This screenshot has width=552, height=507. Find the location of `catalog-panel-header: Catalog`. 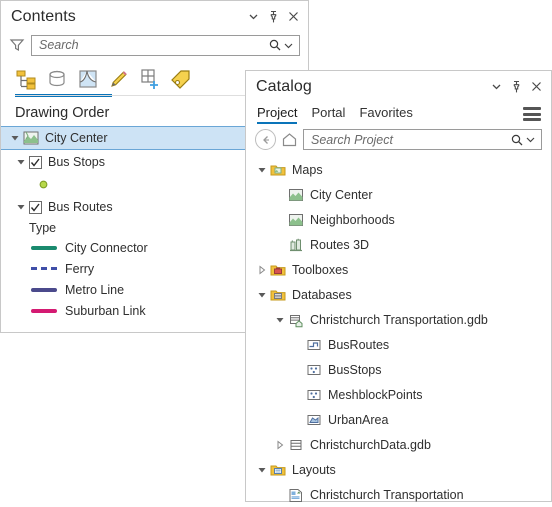

catalog-panel-header: Catalog is located at coordinates (398, 86).